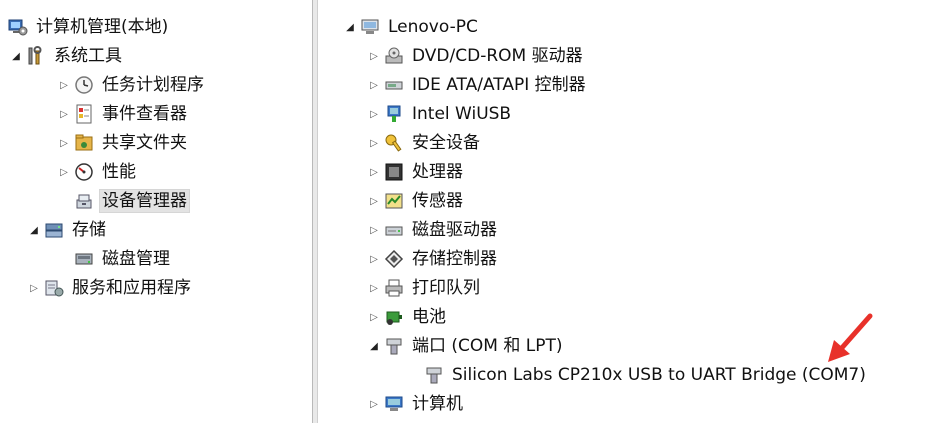  I want to click on tree-node-event-viewer: ▷ 事件查看器, so click(122, 114).